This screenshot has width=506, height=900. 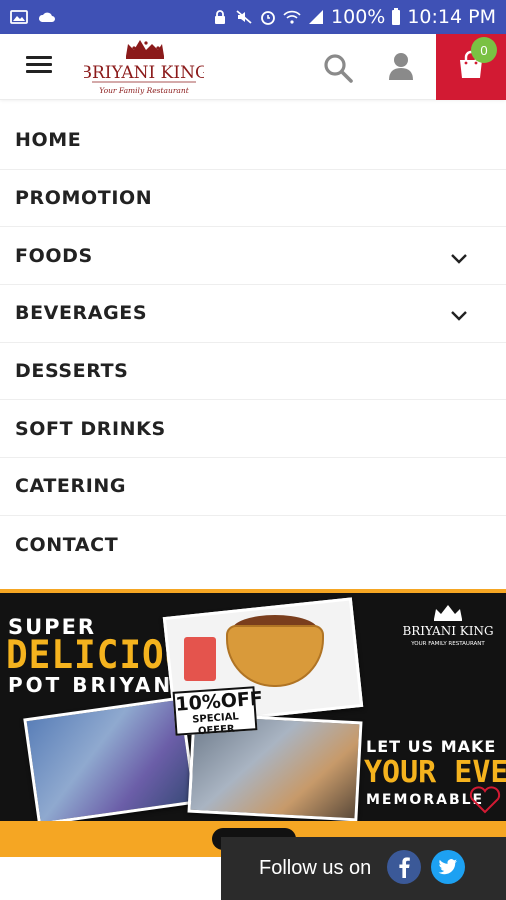 What do you see at coordinates (358, 17) in the screenshot?
I see `battery-percent: 100%` at bounding box center [358, 17].